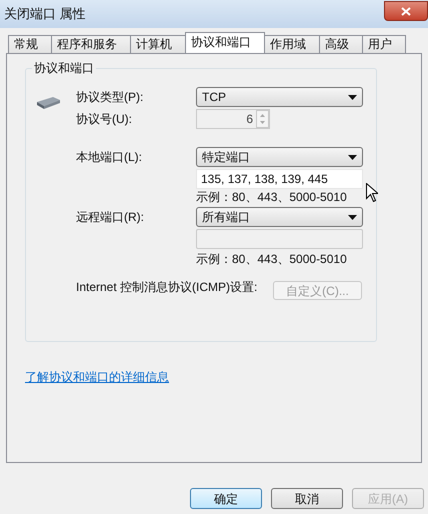 This screenshot has height=514, width=428. I want to click on close-button, so click(406, 11).